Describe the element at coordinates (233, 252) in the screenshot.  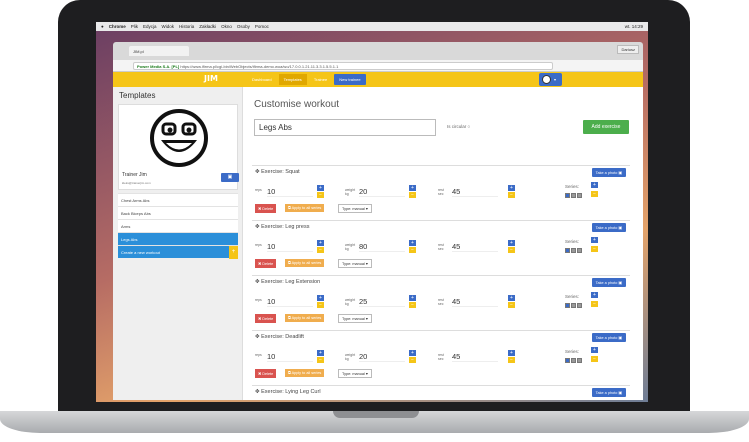
I see `plus-icon: +` at that location.